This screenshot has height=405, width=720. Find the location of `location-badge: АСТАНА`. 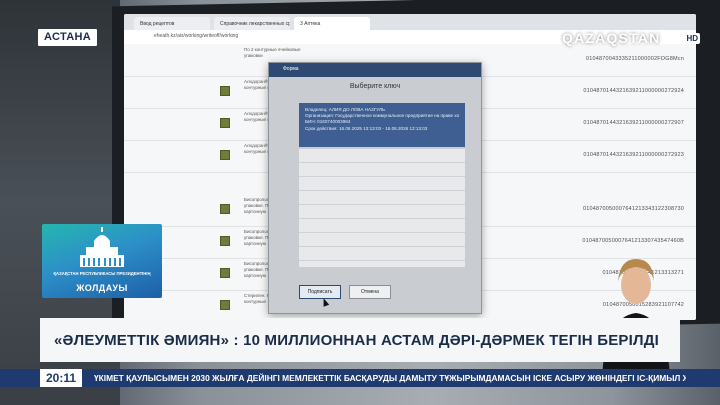

location-badge: АСТАНА is located at coordinates (67, 37).